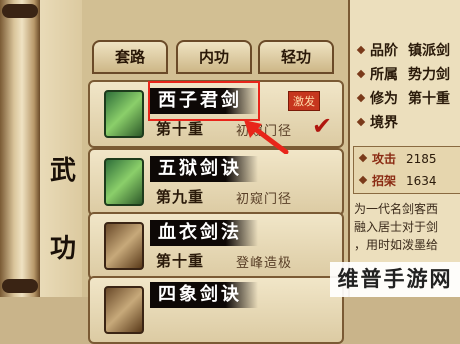 This screenshot has height=344, width=460. Describe the element at coordinates (403, 50) in the screenshot. I see `attr-rank: 品阶 镇派剑` at that location.